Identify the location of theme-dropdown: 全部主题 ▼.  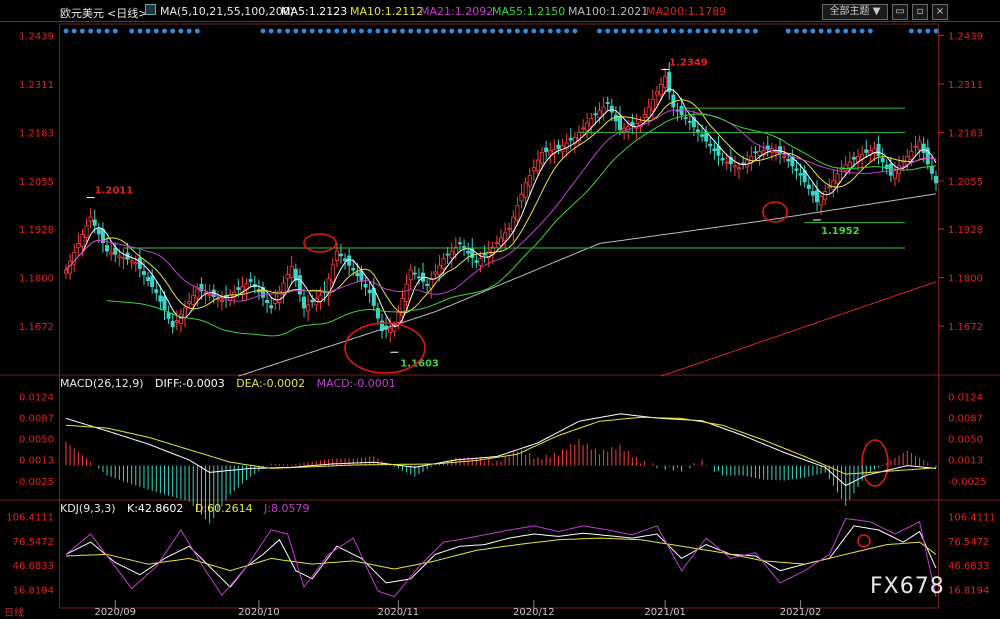
(855, 12).